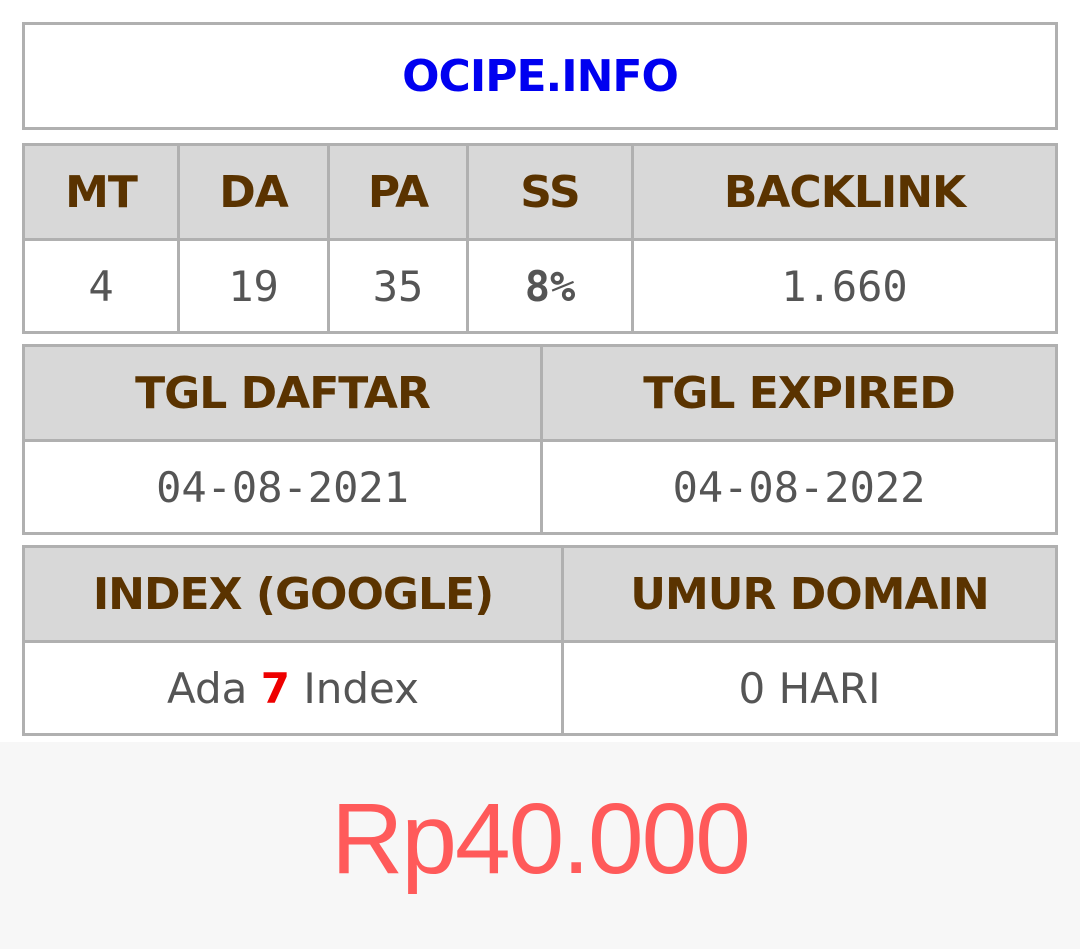  Describe the element at coordinates (253, 192) in the screenshot. I see `header-da: DA` at that location.